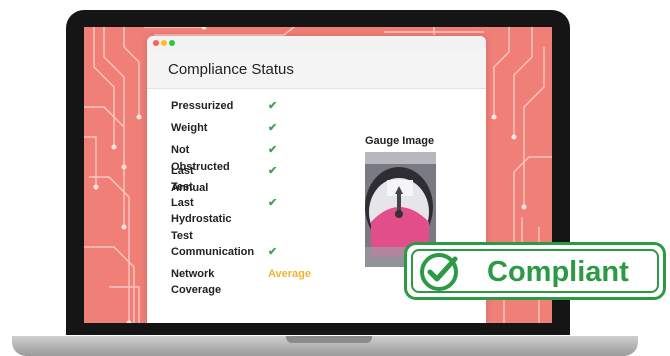 Image resolution: width=670 pixels, height=356 pixels. Describe the element at coordinates (182, 236) in the screenshot. I see `status-label-hydrostatic-test: Test` at that location.